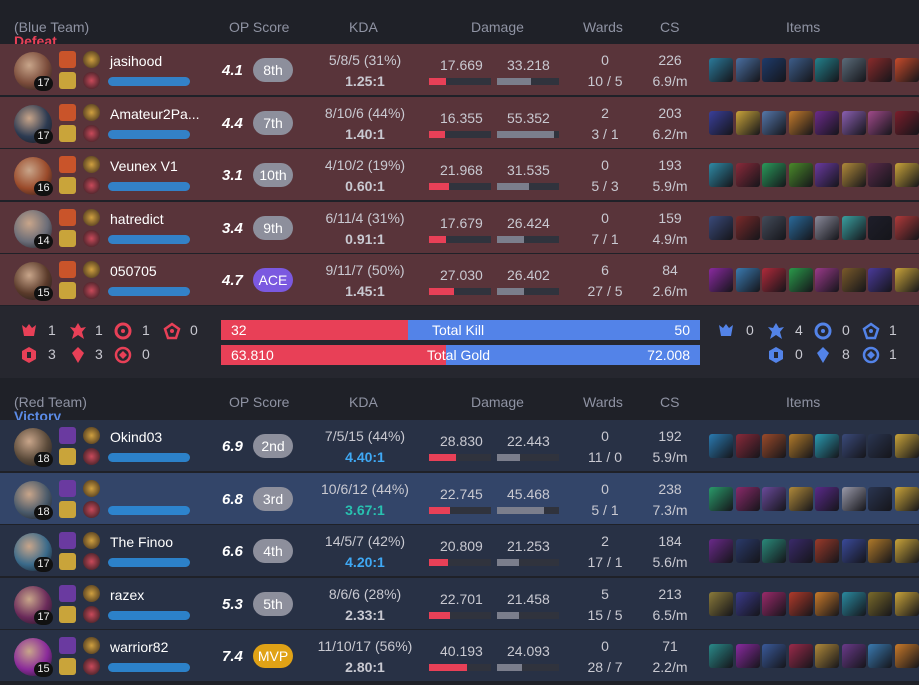 The image size is (919, 685). What do you see at coordinates (137, 219) in the screenshot?
I see `summoner-name: hatredict` at bounding box center [137, 219].